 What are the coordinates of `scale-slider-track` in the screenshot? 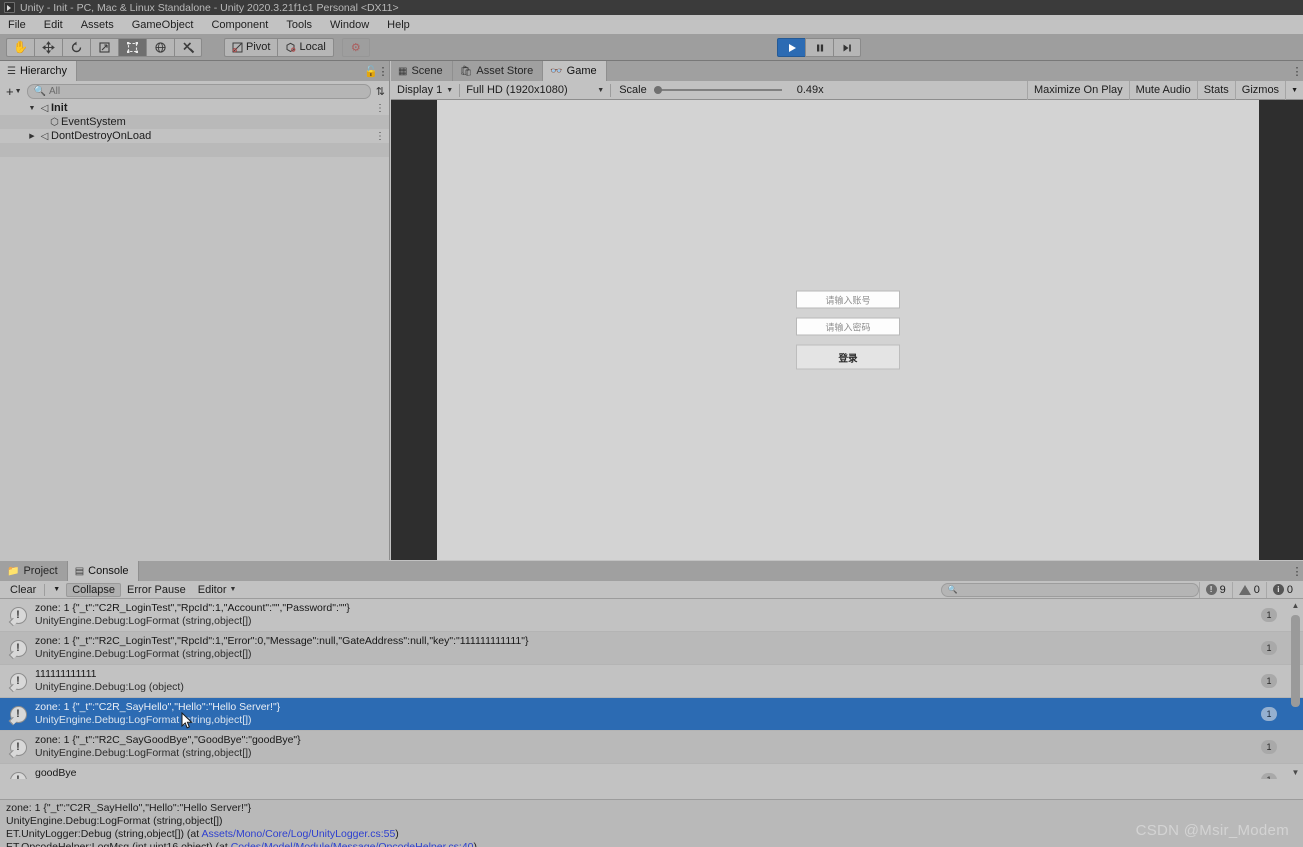 It's located at (717, 90).